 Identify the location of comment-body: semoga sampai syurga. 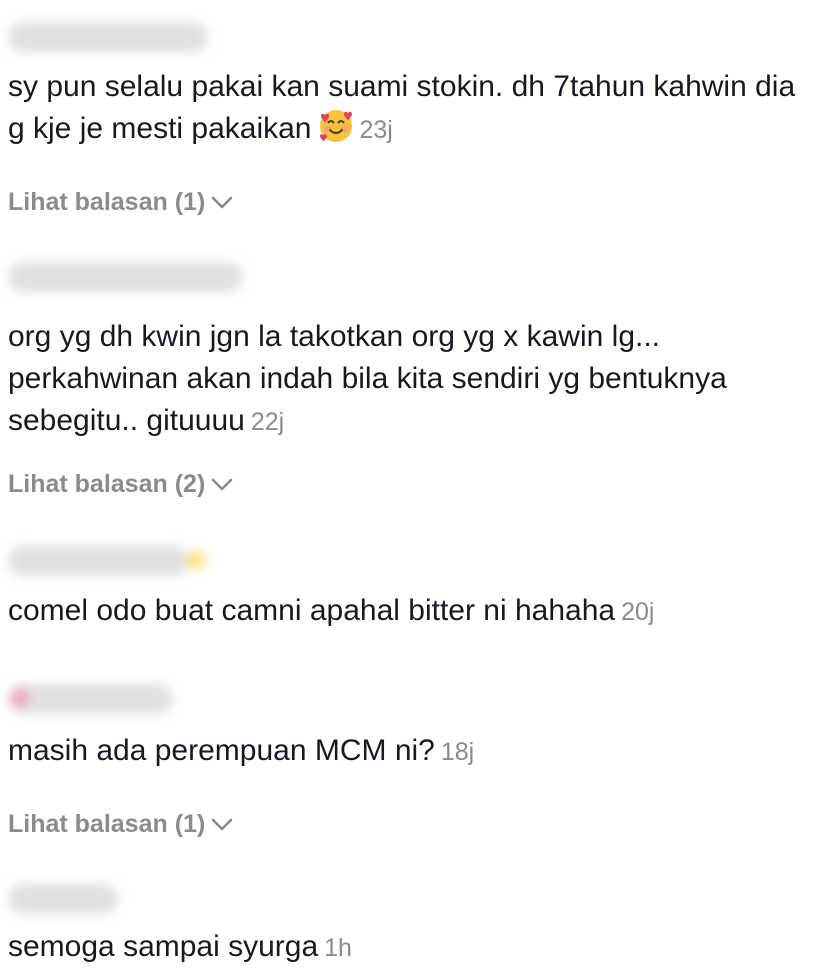
(163, 946).